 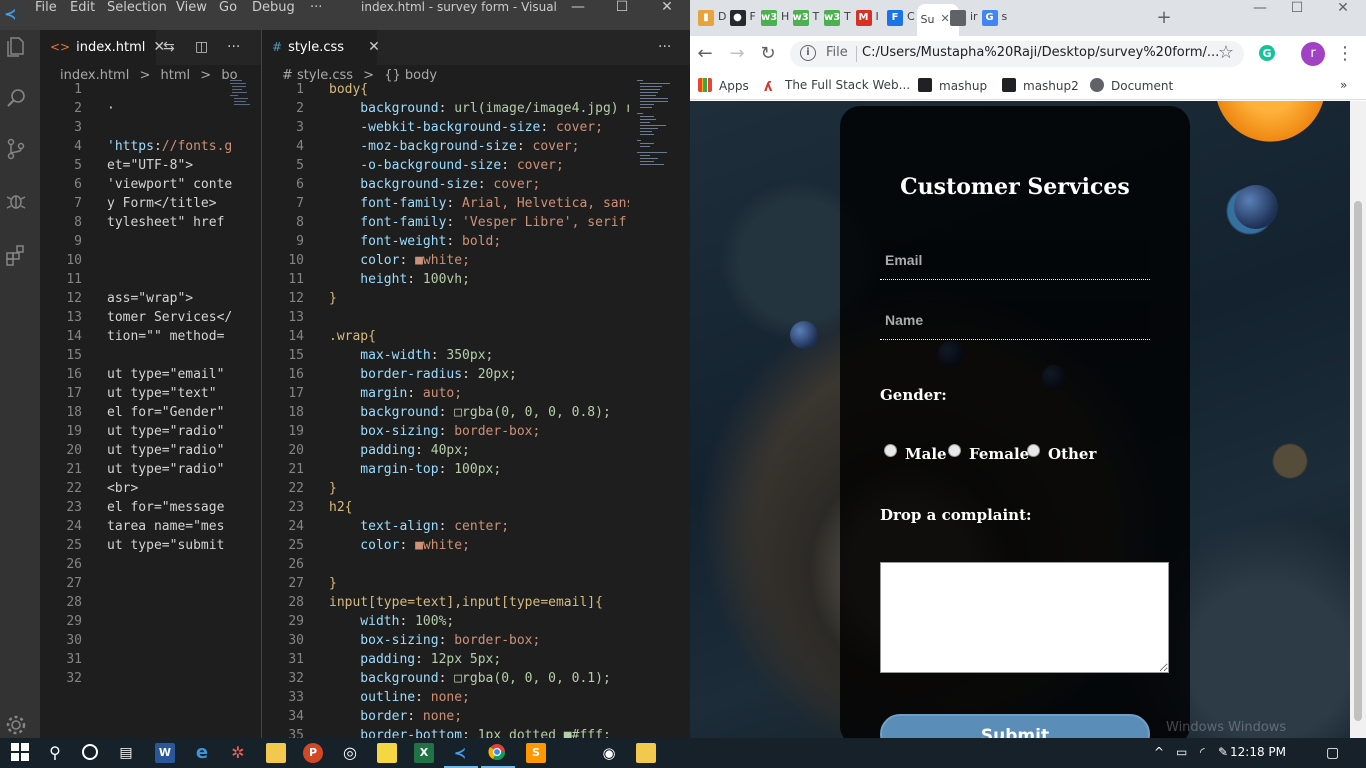 What do you see at coordinates (479, 678) in the screenshot?
I see `code-line: background: □rgba(0, 0, 0, 0.1);` at bounding box center [479, 678].